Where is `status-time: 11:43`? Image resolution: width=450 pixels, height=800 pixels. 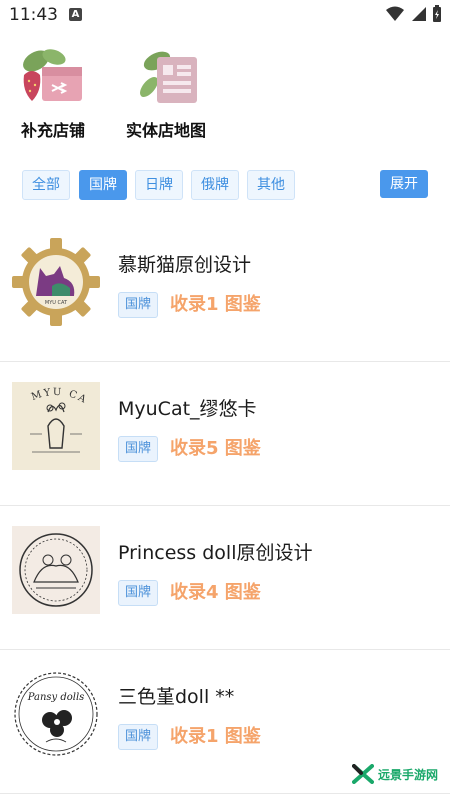
status-time: 11:43 is located at coordinates (33, 15).